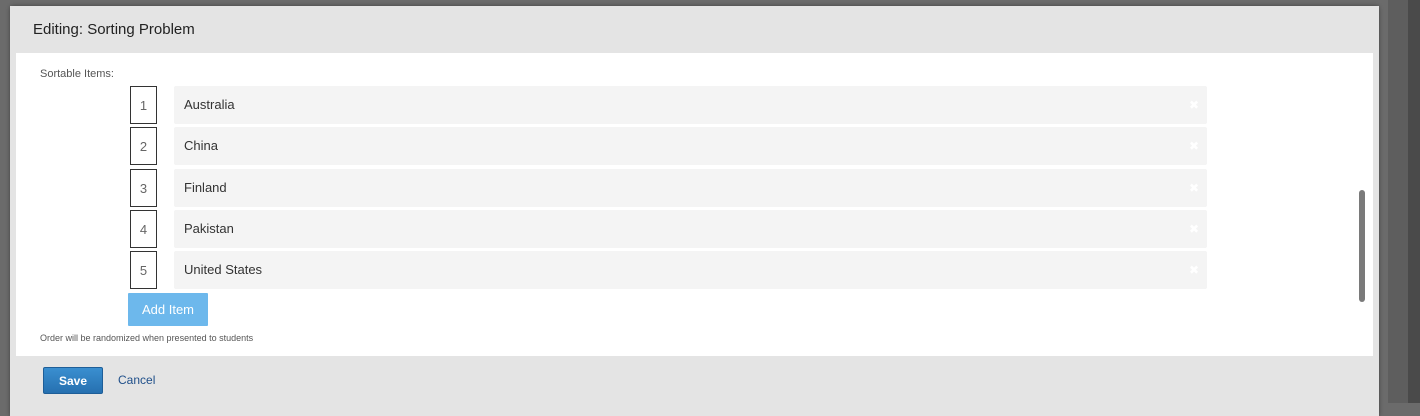 The width and height of the screenshot is (1420, 416). I want to click on item-text: China, so click(201, 145).